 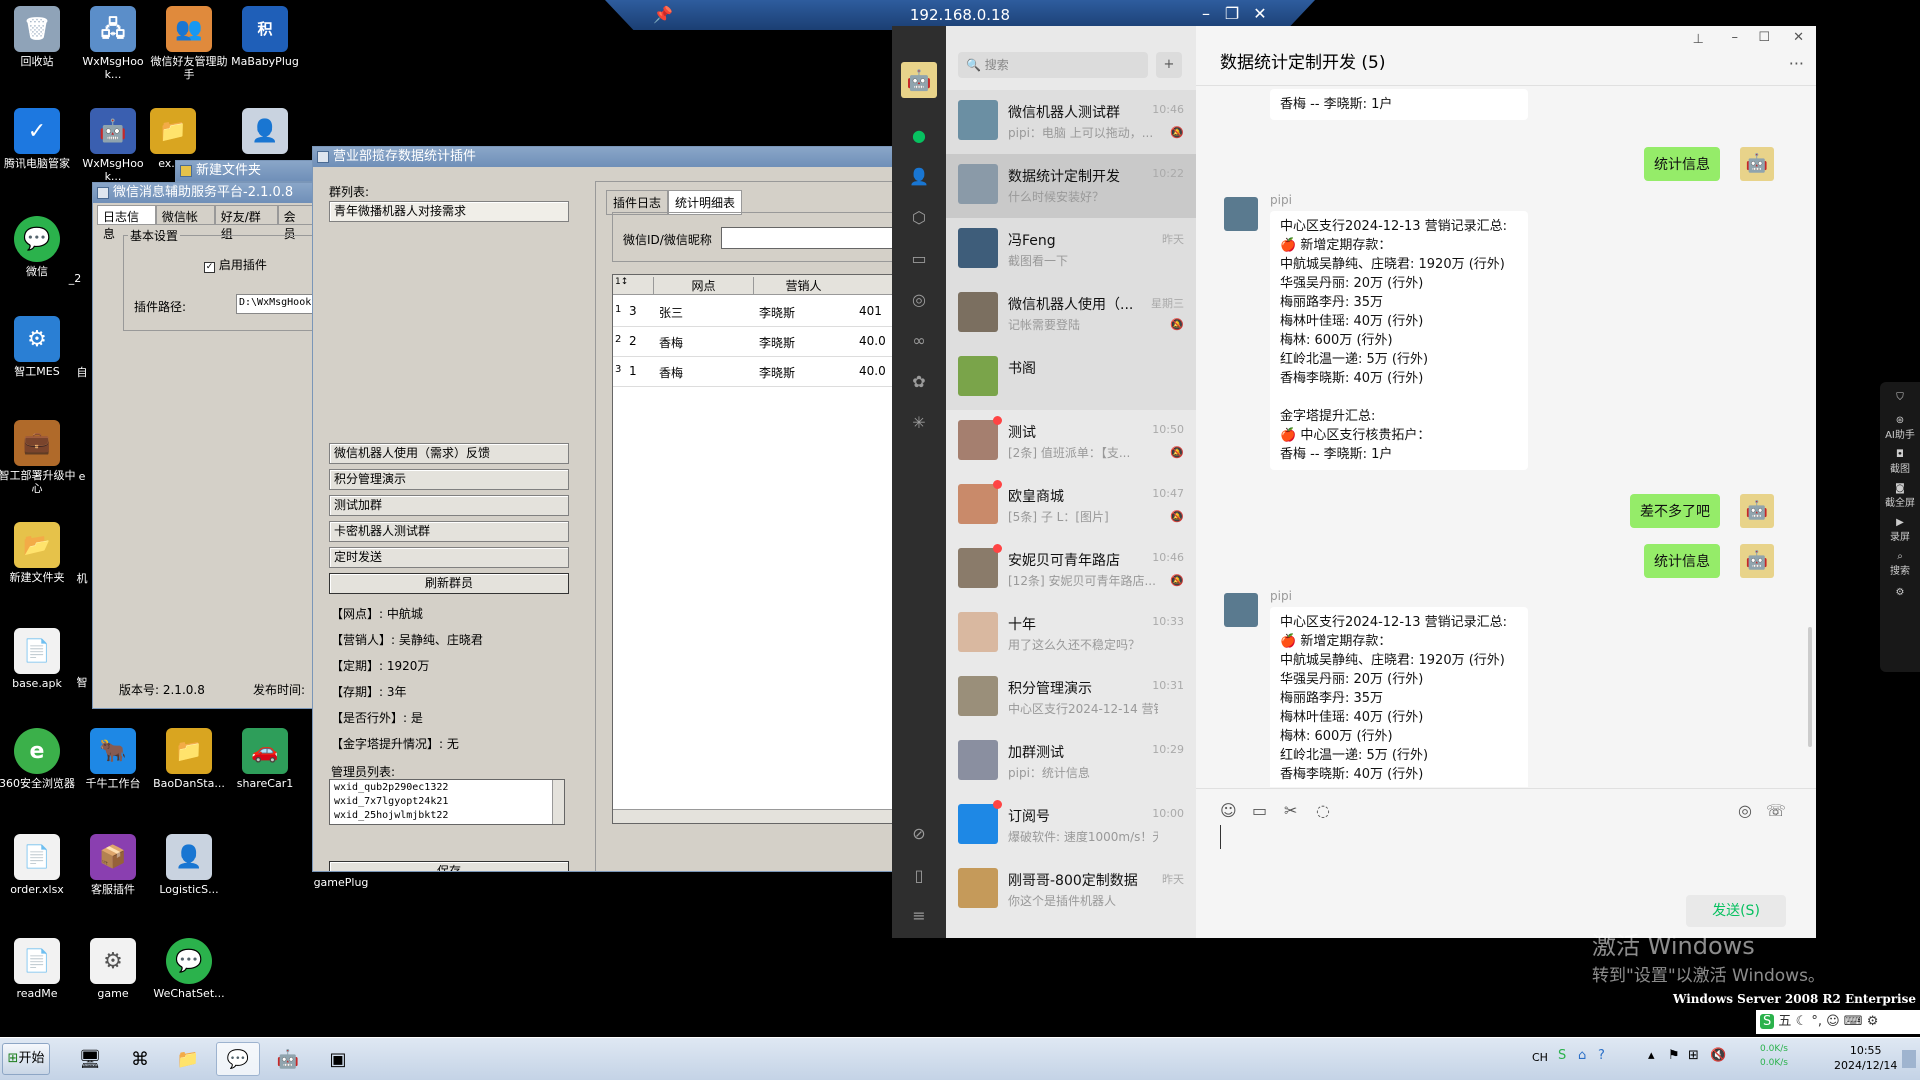 What do you see at coordinates (1562, 1055) in the screenshot?
I see `sogou-tray-icon: S` at bounding box center [1562, 1055].